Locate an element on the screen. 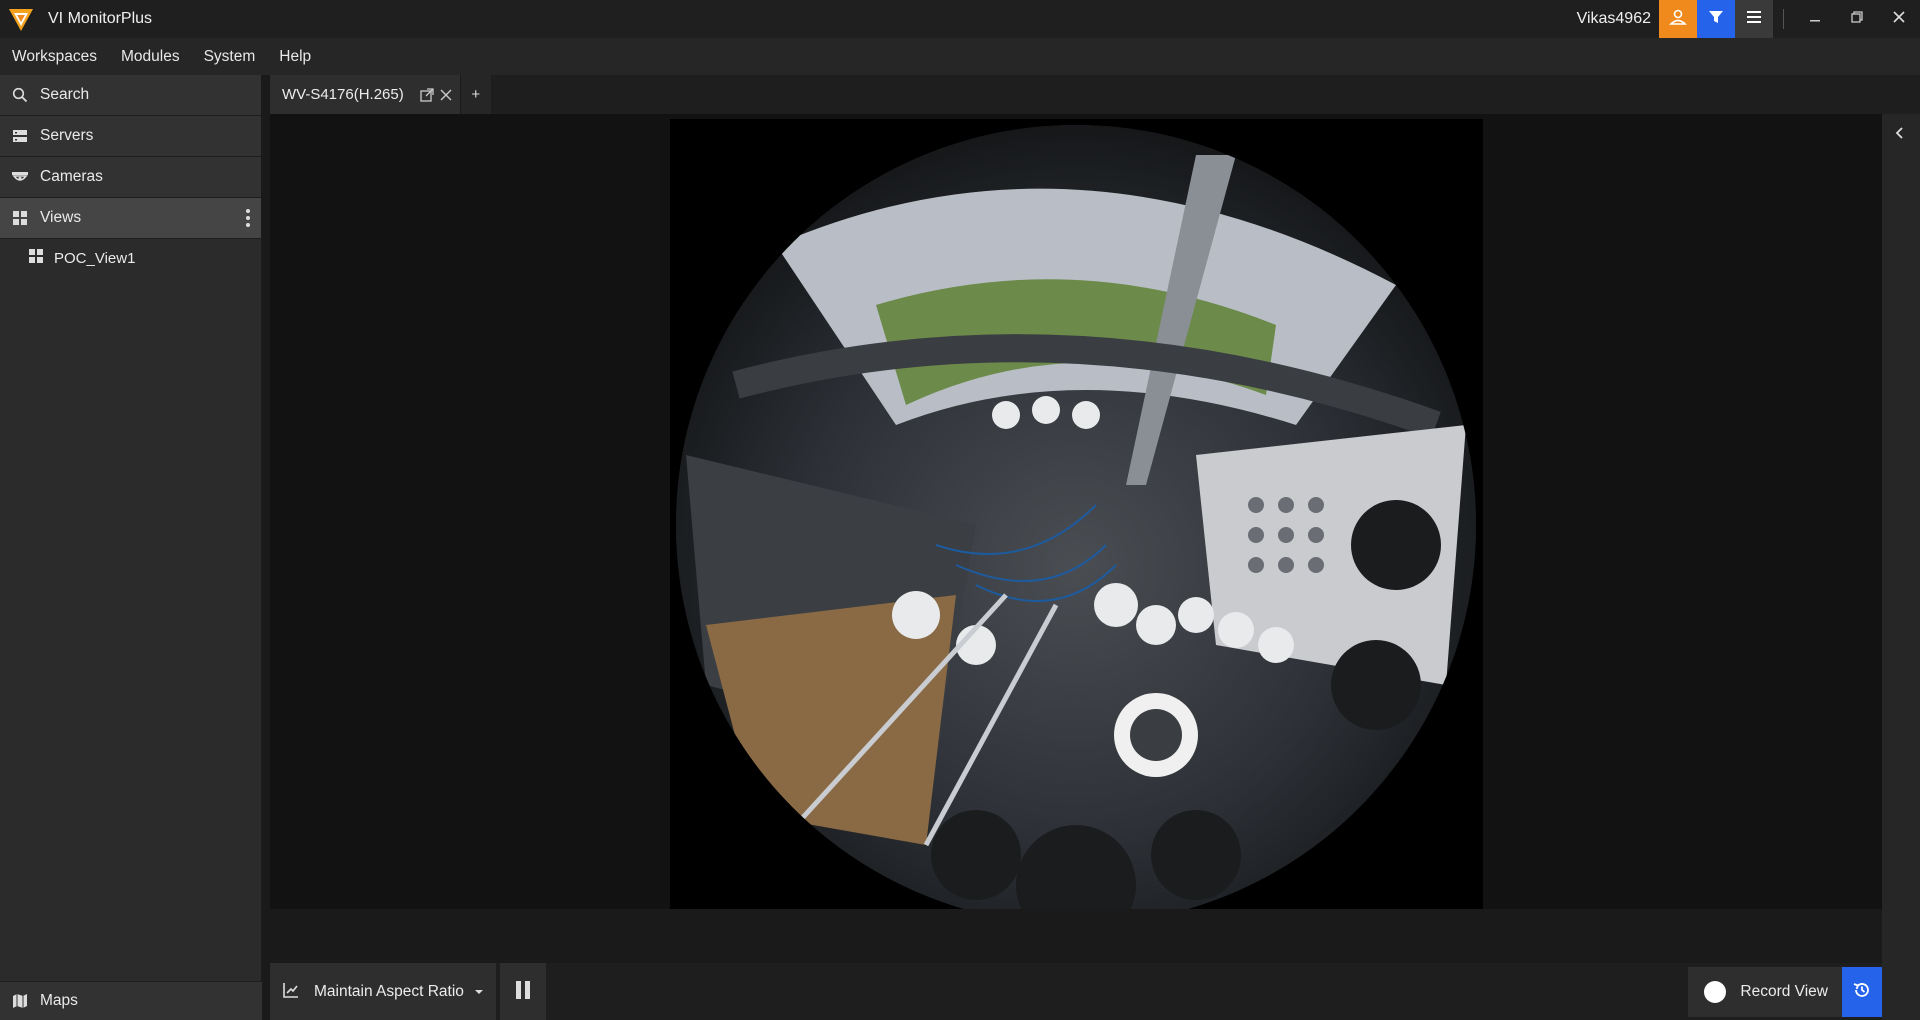  sidebar-item-servers: Servers is located at coordinates (130, 136).